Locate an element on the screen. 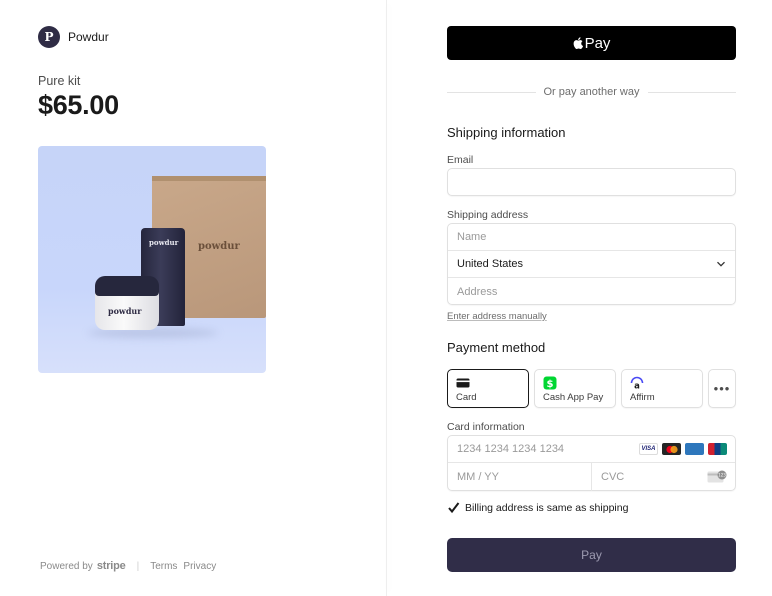 Image resolution: width=772 pixels, height=596 pixels. cvc-card-icon: 123 is located at coordinates (717, 476).